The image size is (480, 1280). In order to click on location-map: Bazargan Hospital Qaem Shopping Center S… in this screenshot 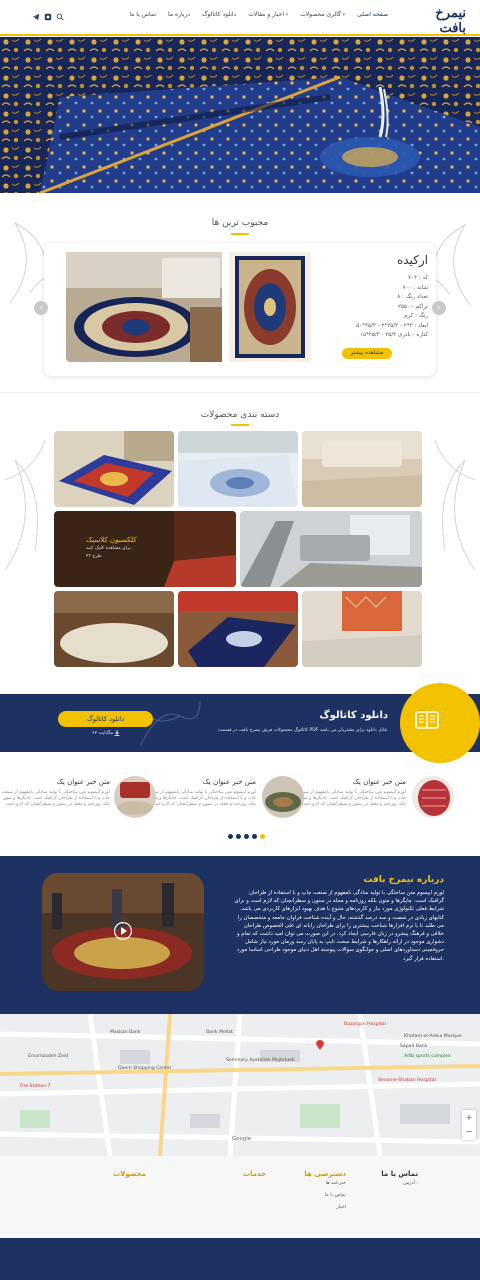, I will do `click(240, 1085)`.